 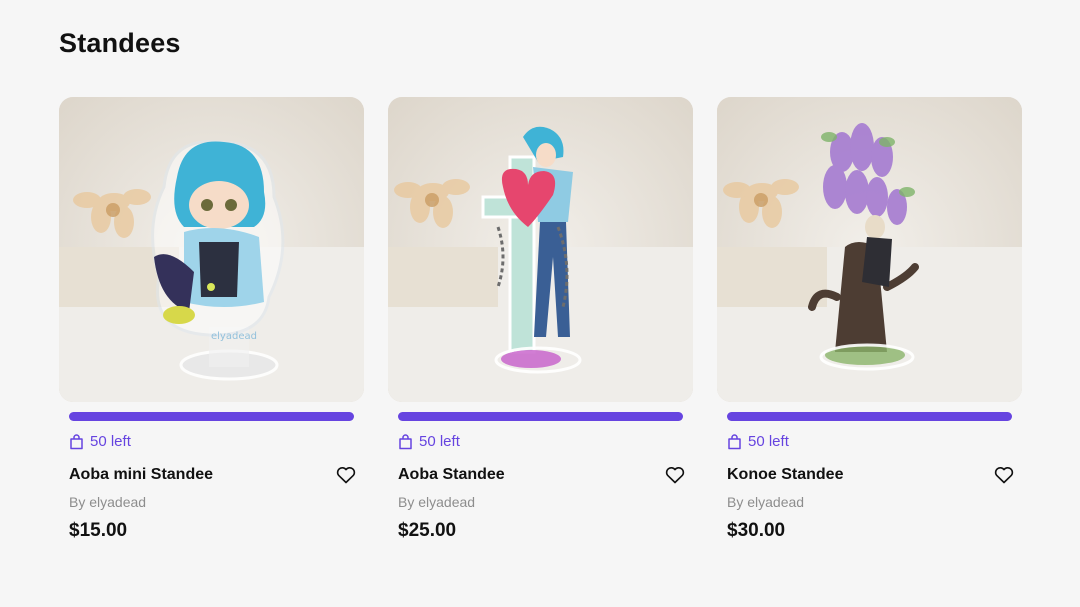 What do you see at coordinates (234, 336) in the screenshot?
I see `svg-text: elyadead` at bounding box center [234, 336].